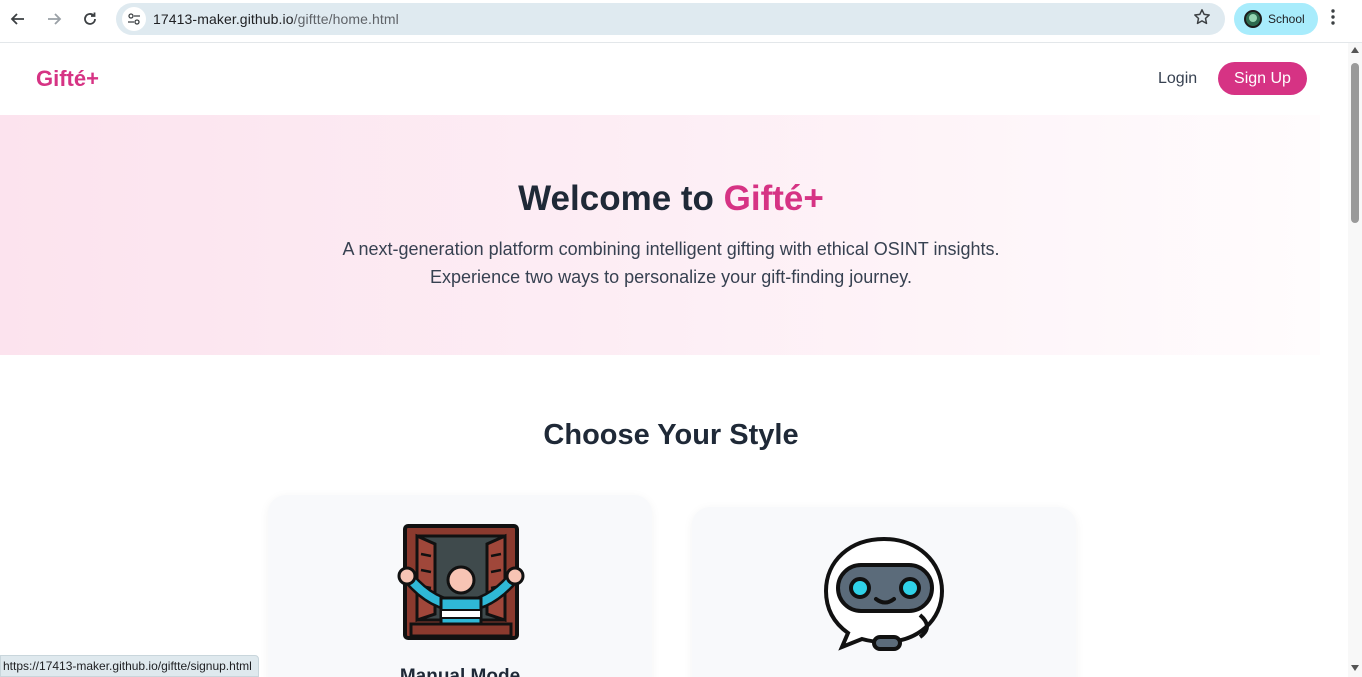 The height and width of the screenshot is (677, 1362). Describe the element at coordinates (885, 595) in the screenshot. I see `robot-chat-icon` at that location.